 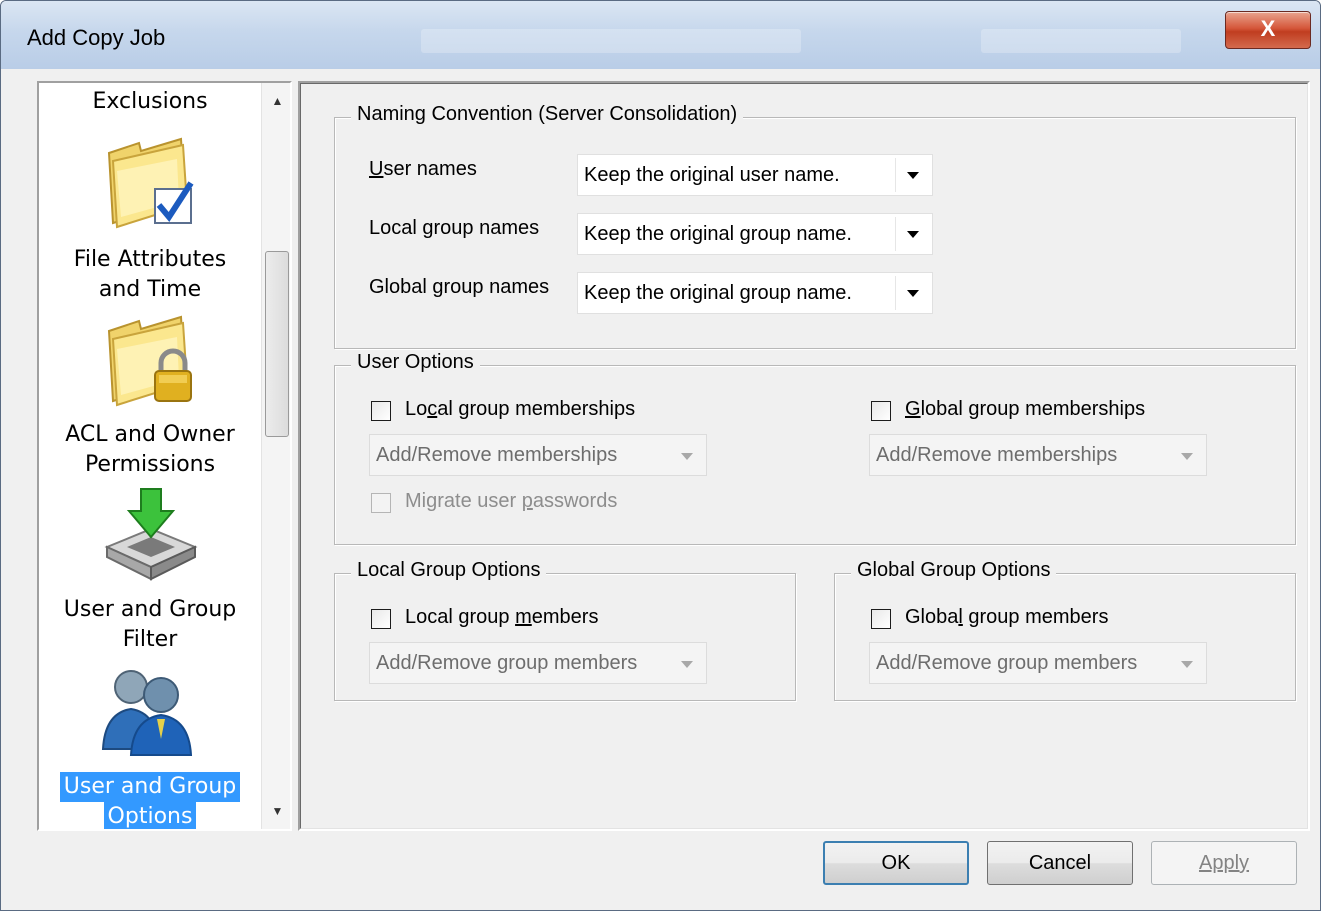 What do you see at coordinates (150, 275) in the screenshot?
I see `nav-item-file-attributes: File Attributes and Time` at bounding box center [150, 275].